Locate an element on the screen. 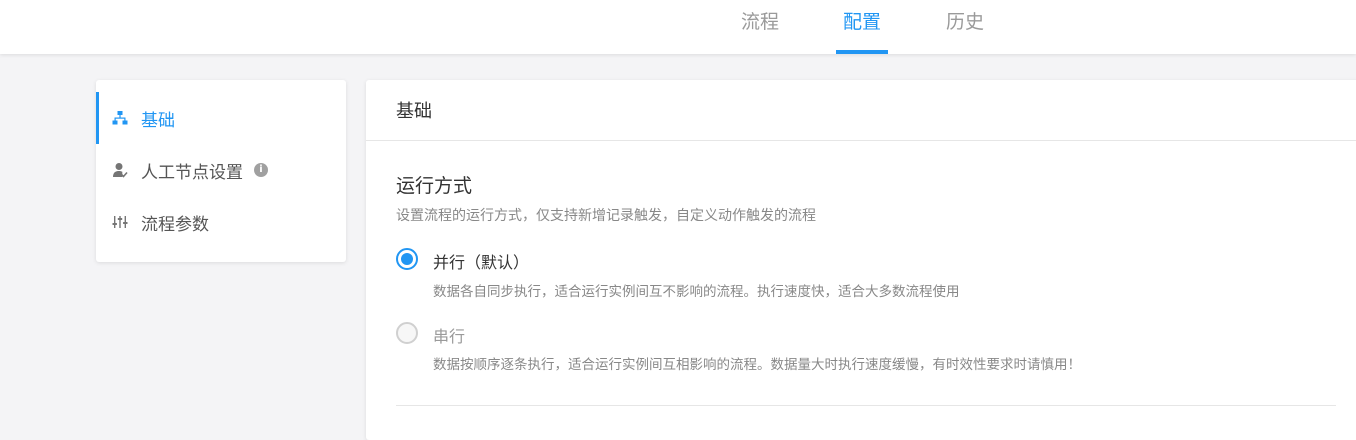 This screenshot has width=1356, height=440. tab-config: 配置 is located at coordinates (862, 27).